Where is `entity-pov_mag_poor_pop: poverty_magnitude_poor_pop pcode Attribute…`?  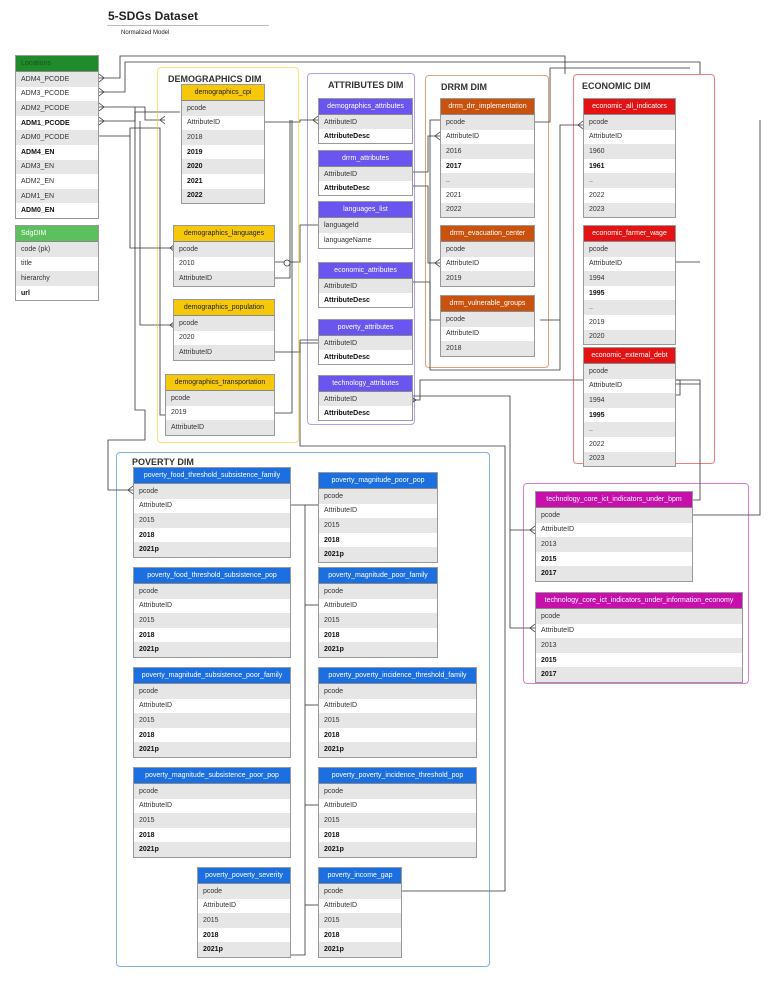 entity-pov_mag_poor_pop: poverty_magnitude_poor_pop pcode Attribute… is located at coordinates (378, 517).